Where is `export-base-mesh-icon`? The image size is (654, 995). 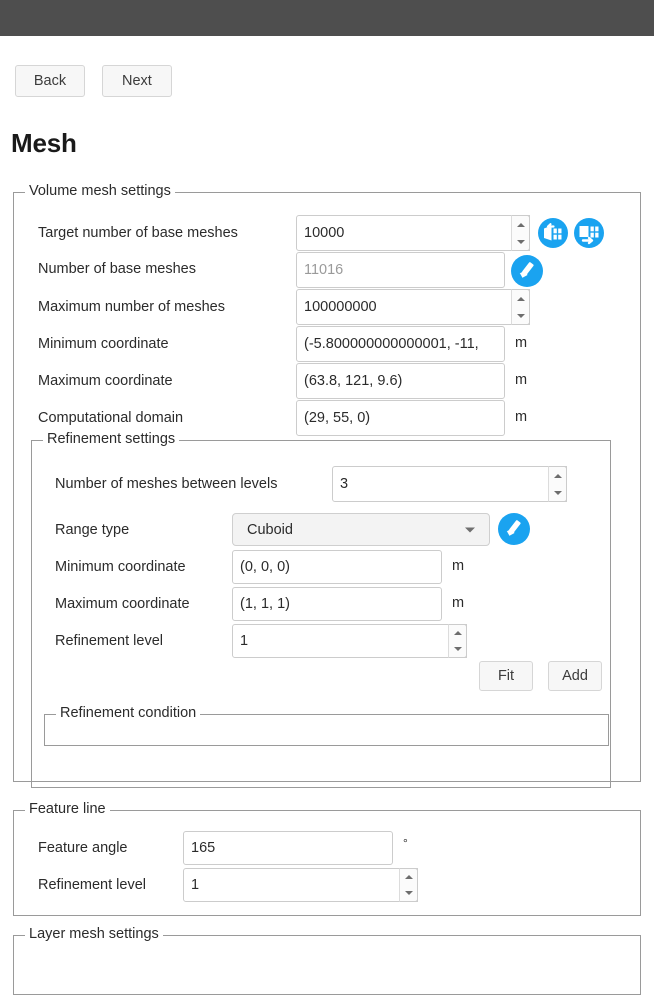
export-base-mesh-icon is located at coordinates (589, 233).